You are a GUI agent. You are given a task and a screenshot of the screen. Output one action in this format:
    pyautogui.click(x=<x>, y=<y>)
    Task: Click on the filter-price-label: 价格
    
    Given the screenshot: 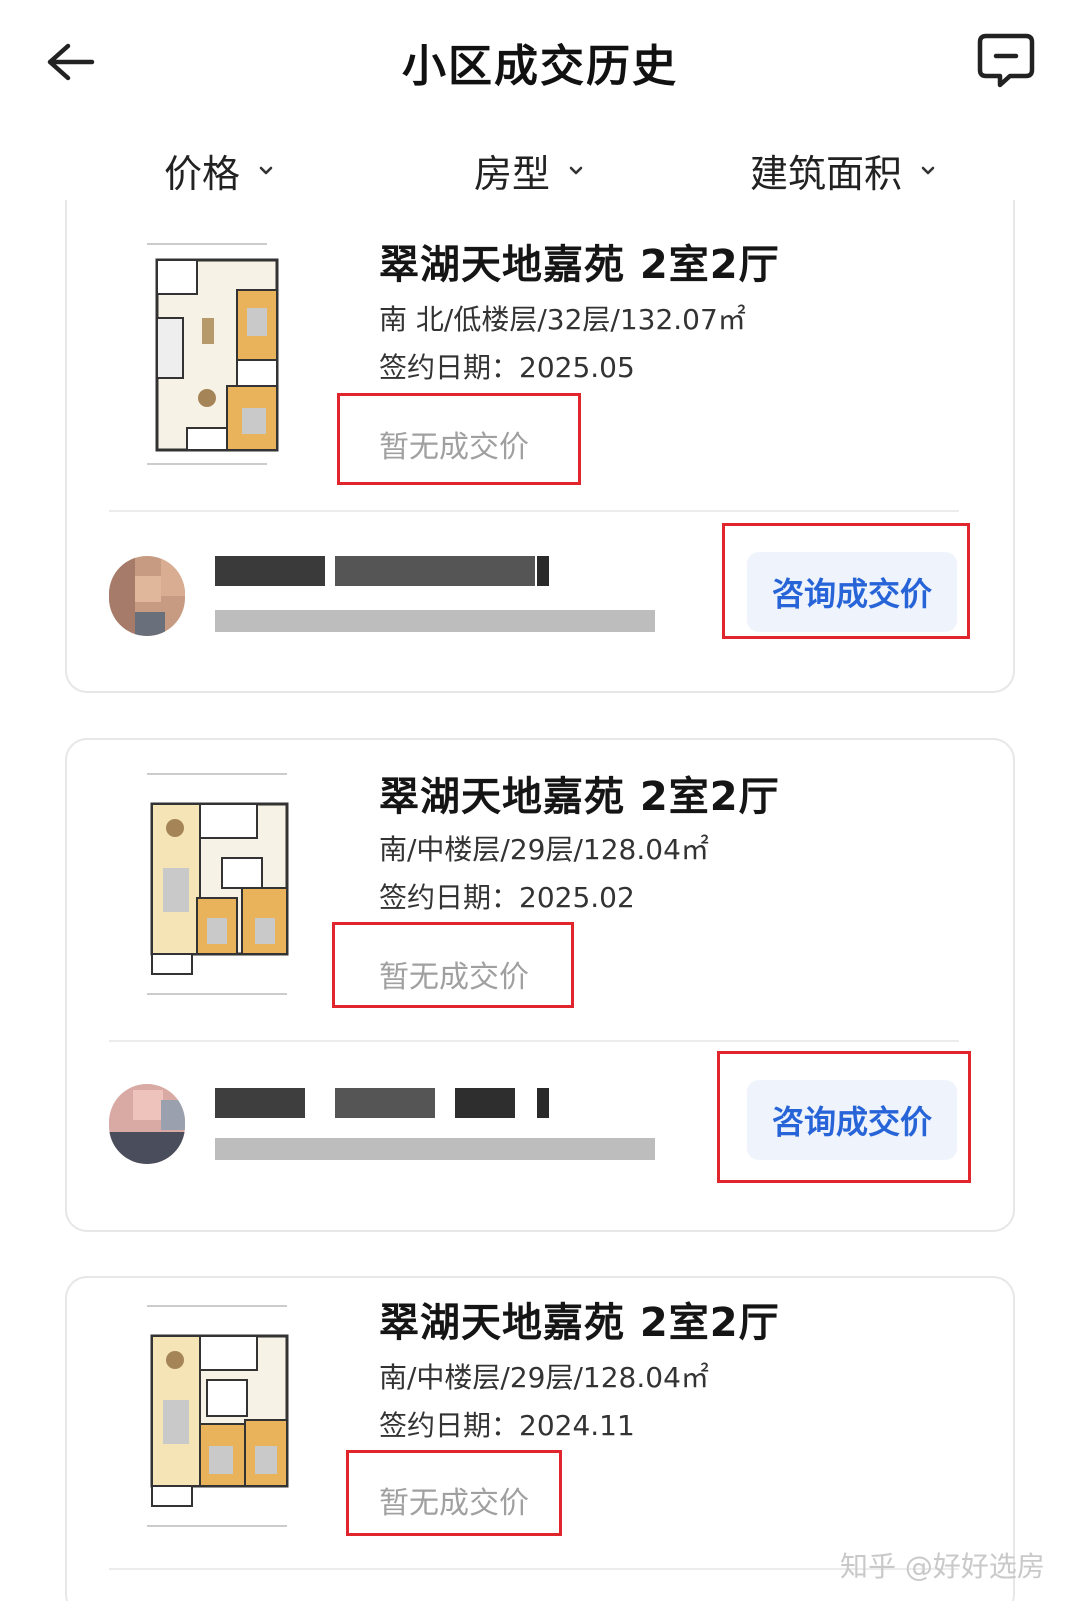 What is the action you would take?
    pyautogui.click(x=202, y=173)
    